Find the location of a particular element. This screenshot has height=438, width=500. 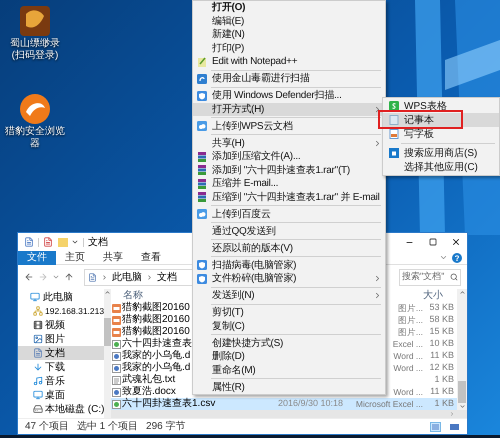

menu-item: 发送到(N) is located at coordinates (289, 295).